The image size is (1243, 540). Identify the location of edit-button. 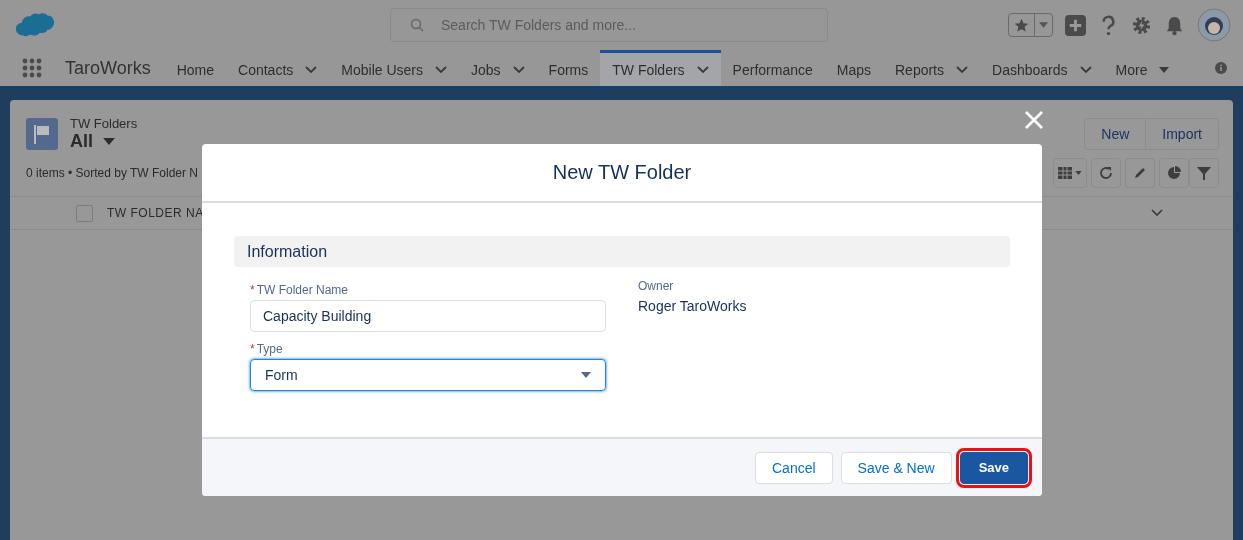
(1140, 173).